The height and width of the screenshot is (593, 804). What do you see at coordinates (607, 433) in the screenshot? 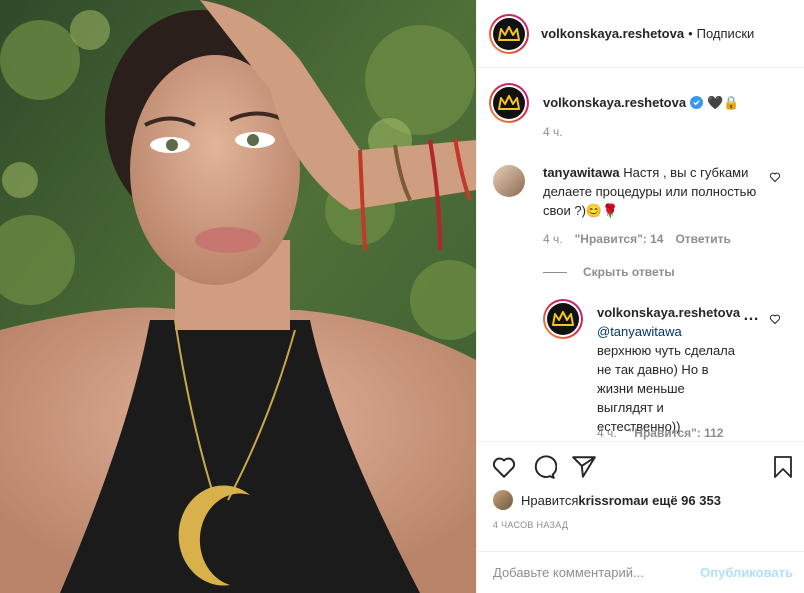
I see `reply-time: 4 ч.` at bounding box center [607, 433].